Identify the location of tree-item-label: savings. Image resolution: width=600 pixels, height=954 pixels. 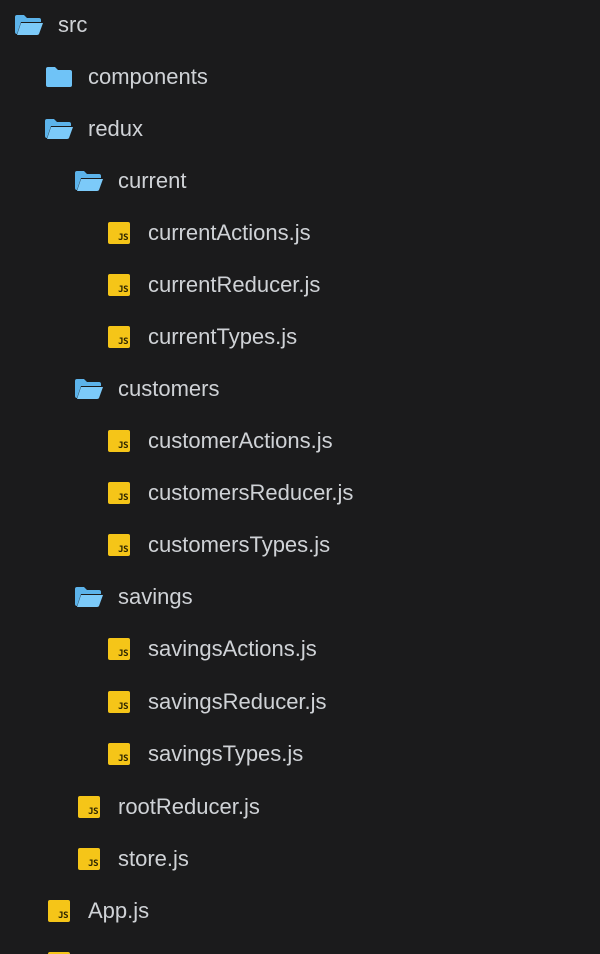
(155, 596).